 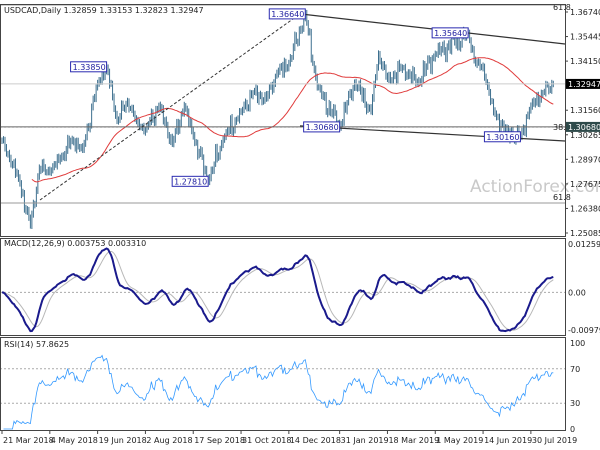 What do you see at coordinates (322, 127) in the screenshot?
I see `price-label: 1.30680` at bounding box center [322, 127].